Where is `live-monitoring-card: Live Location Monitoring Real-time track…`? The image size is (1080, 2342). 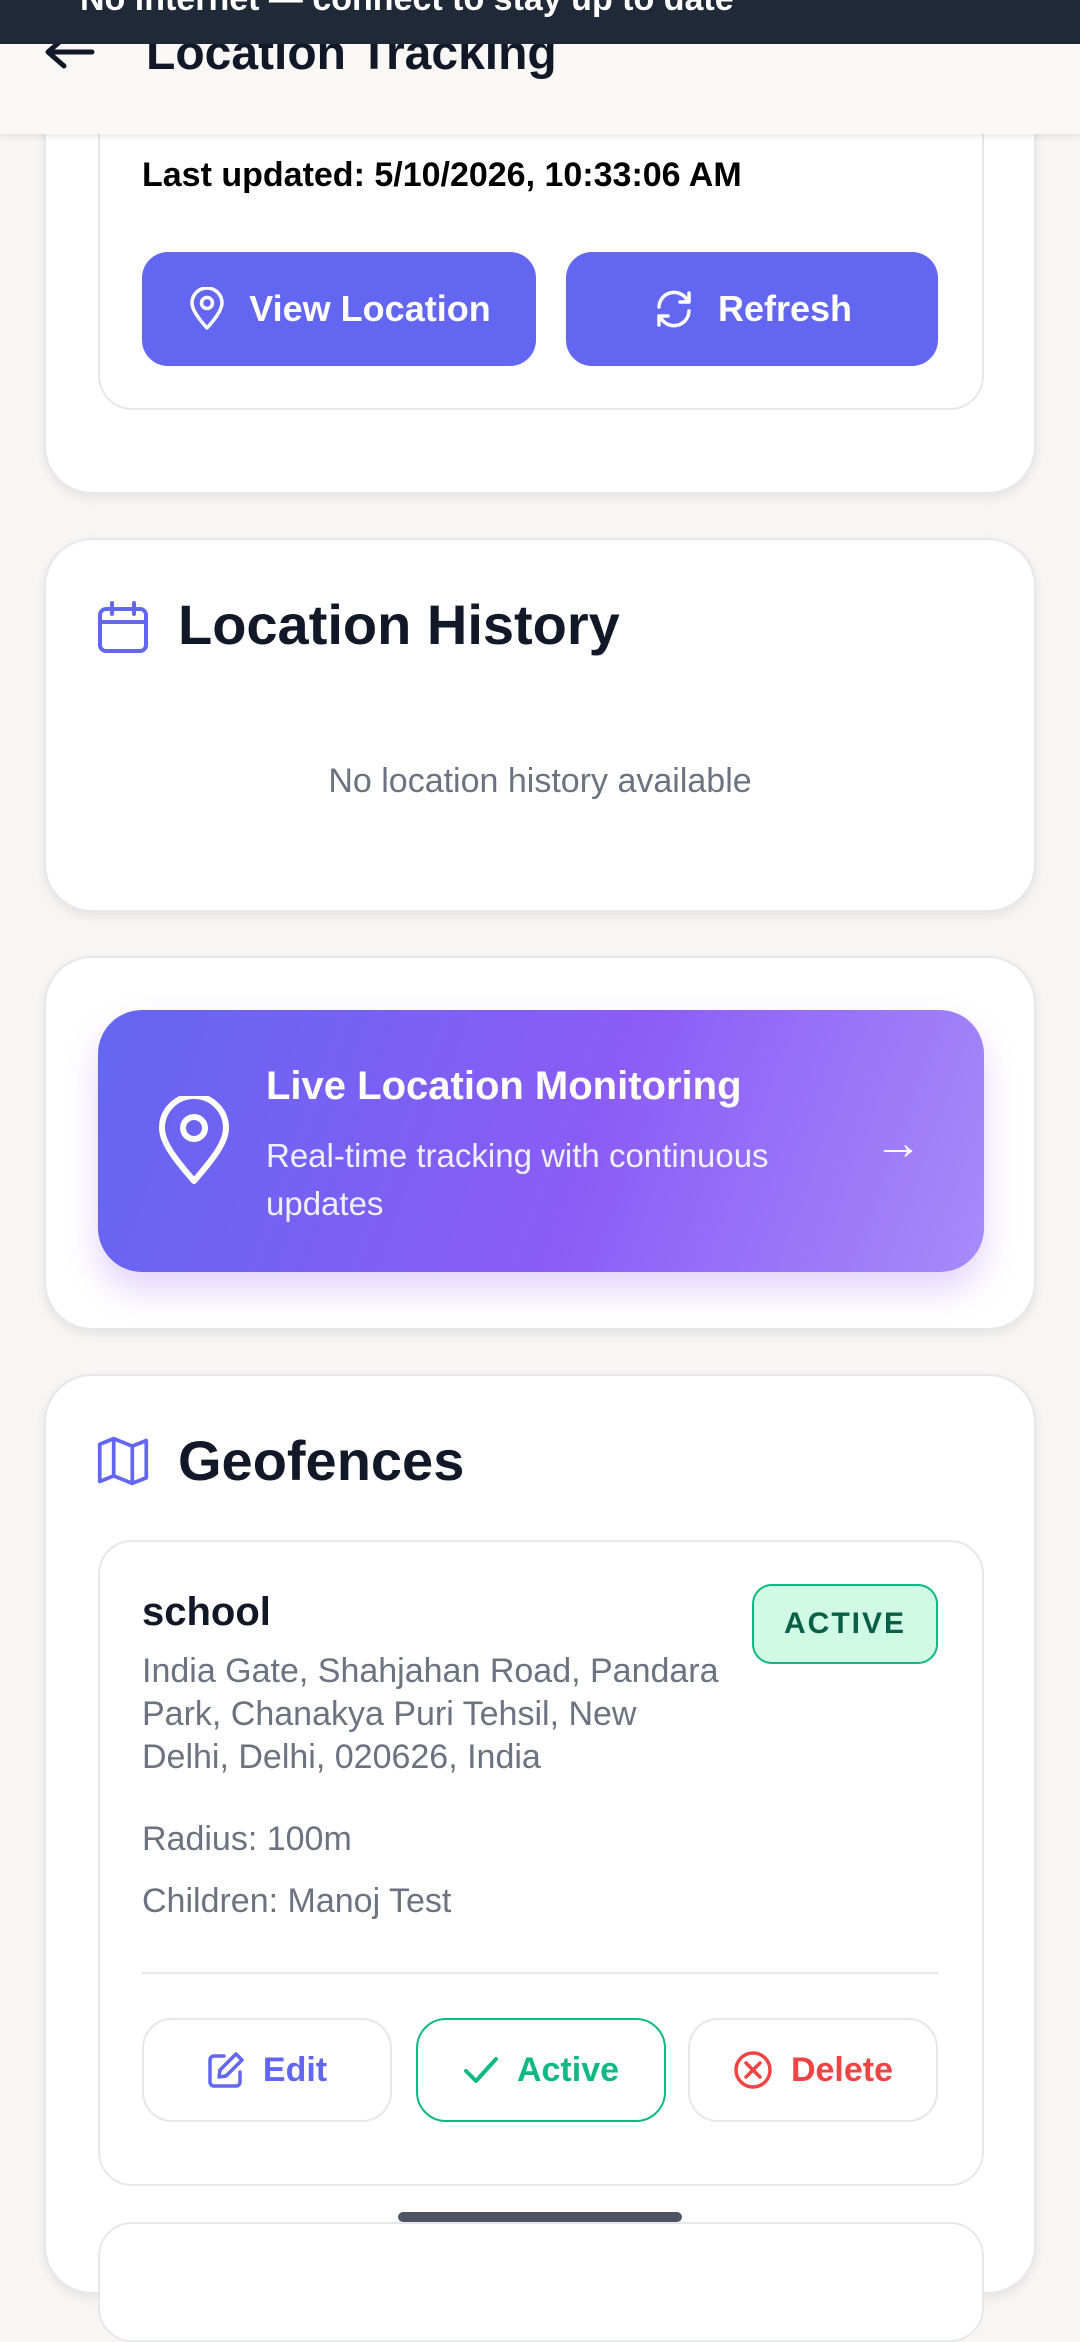 live-monitoring-card: Live Location Monitoring Real-time track… is located at coordinates (540, 1143).